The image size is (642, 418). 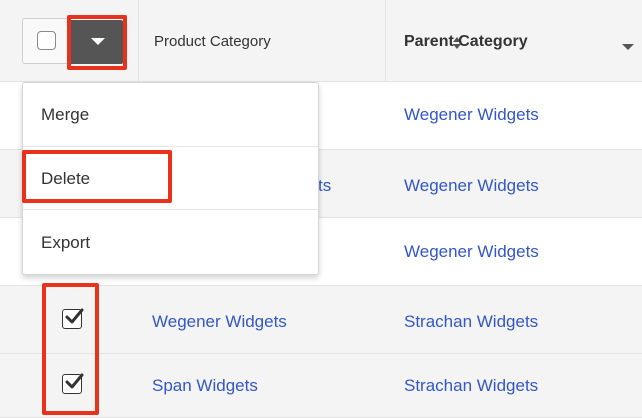 I want to click on product-category-link: Span Widgets, so click(x=205, y=386).